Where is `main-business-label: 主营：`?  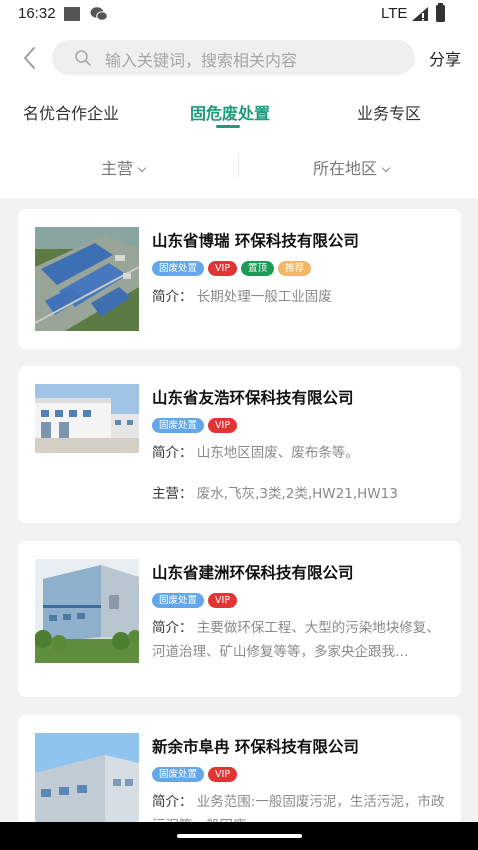
main-business-label: 主营： is located at coordinates (172, 494).